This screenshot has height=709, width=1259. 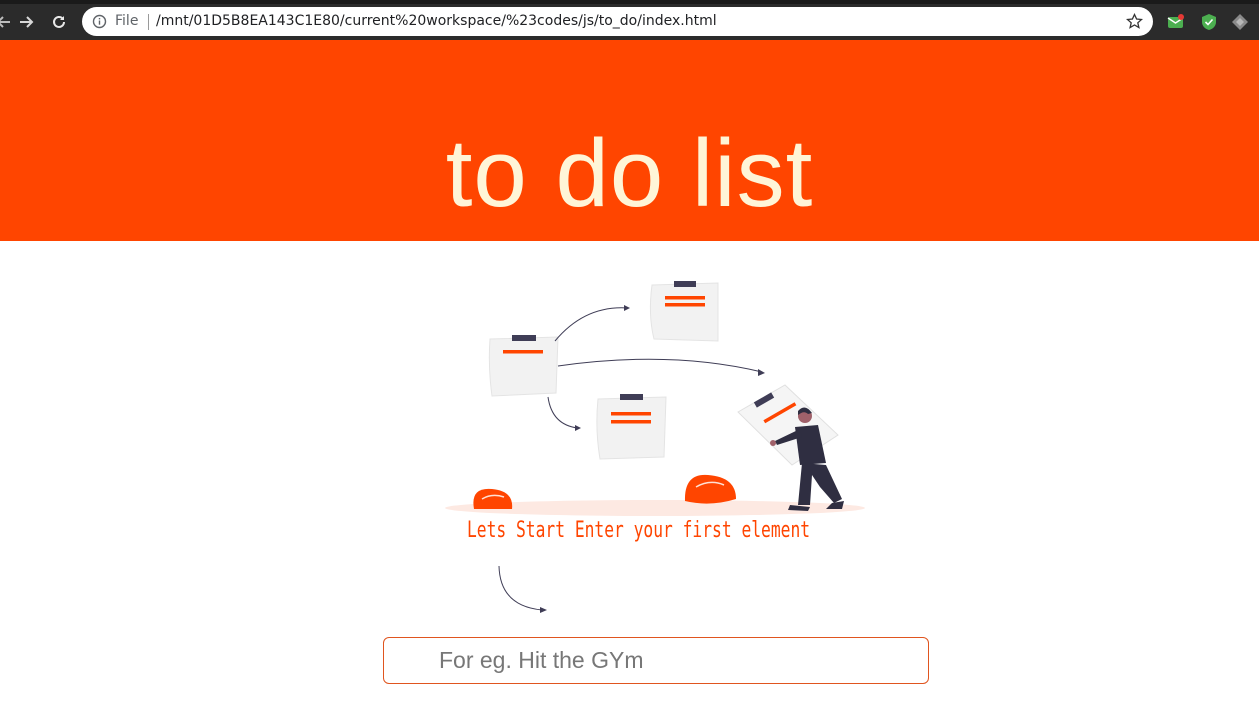 I want to click on todo-illustration, so click(x=655, y=398).